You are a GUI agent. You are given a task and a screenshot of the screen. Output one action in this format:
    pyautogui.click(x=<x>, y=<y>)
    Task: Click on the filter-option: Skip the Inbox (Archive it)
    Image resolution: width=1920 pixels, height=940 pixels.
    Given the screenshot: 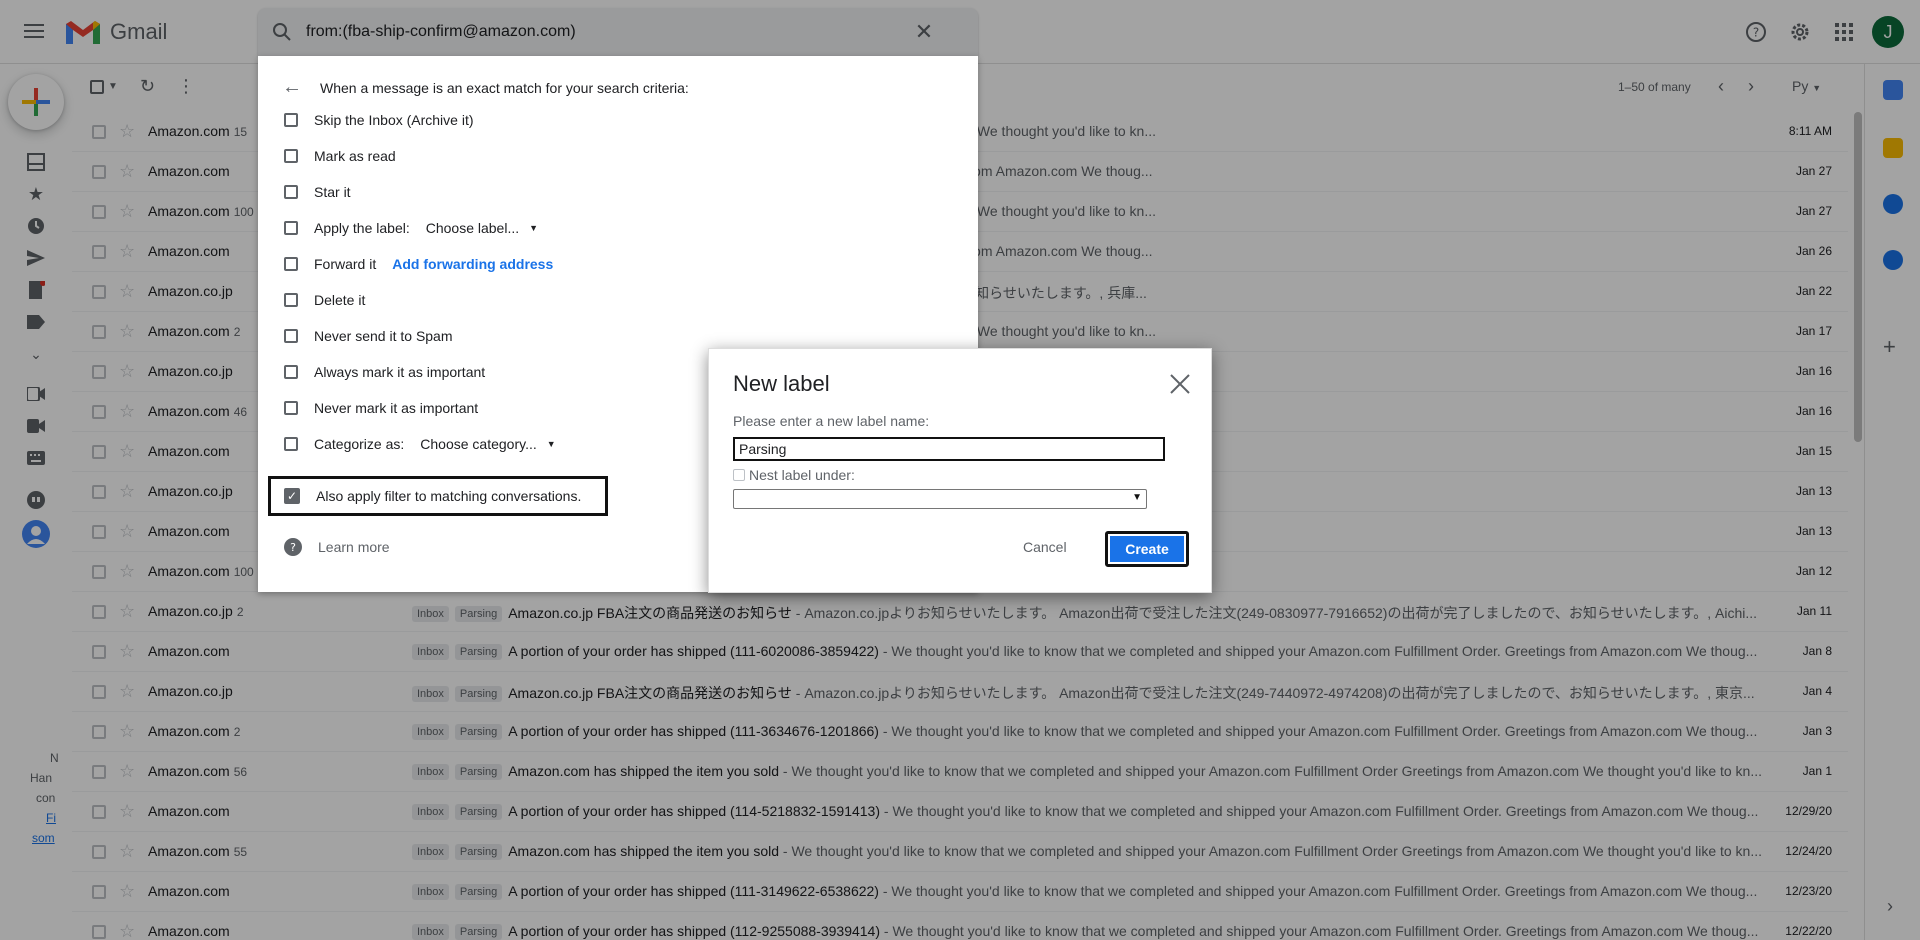 What is the action you would take?
    pyautogui.click(x=379, y=120)
    